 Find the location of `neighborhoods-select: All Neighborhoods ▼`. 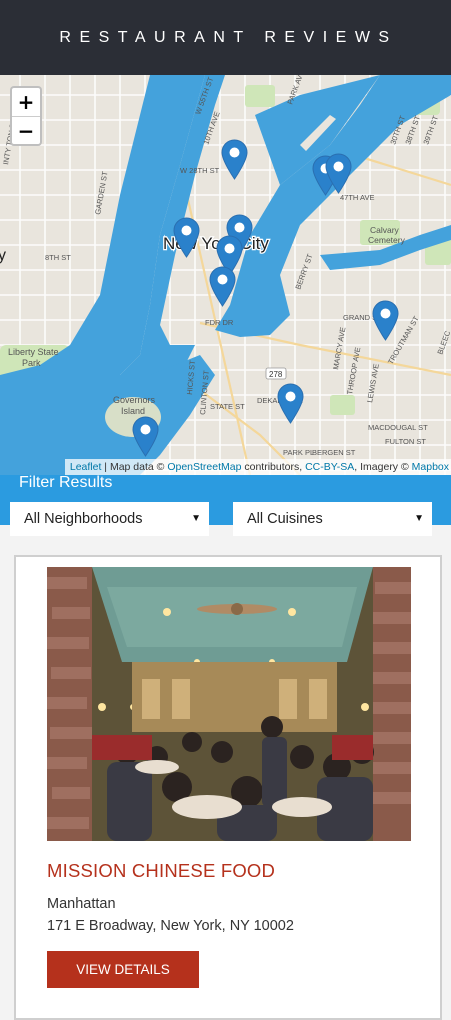

neighborhoods-select: All Neighborhoods ▼ is located at coordinates (109, 519).